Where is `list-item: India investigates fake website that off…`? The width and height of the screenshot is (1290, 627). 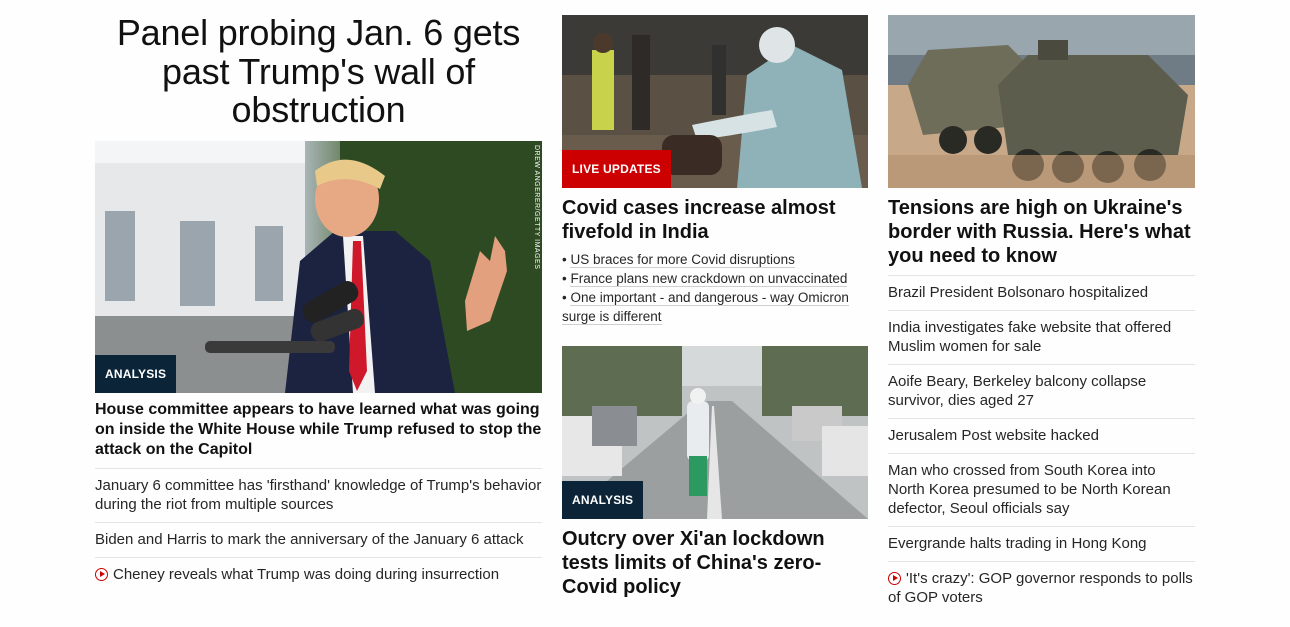 list-item: India investigates fake website that off… is located at coordinates (1041, 337).